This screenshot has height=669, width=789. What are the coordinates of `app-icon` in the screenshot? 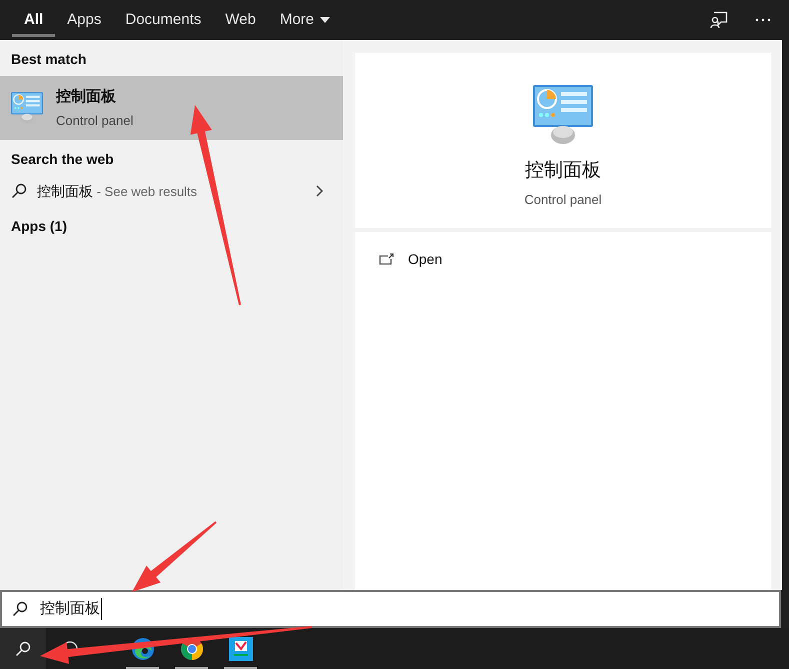 It's located at (240, 648).